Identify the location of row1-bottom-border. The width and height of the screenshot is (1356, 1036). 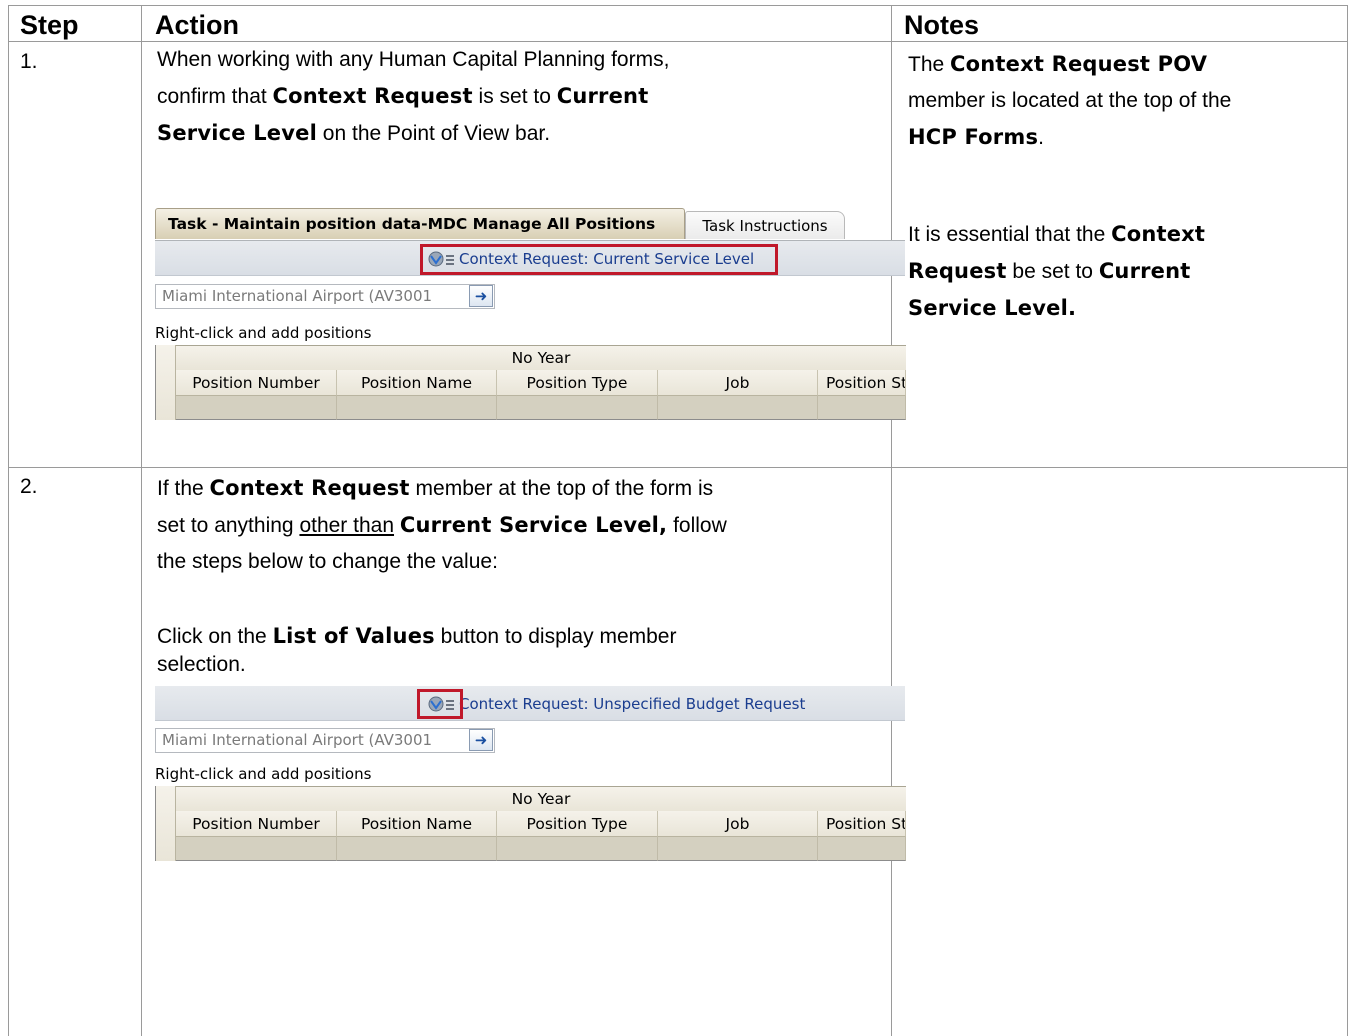
(678, 467).